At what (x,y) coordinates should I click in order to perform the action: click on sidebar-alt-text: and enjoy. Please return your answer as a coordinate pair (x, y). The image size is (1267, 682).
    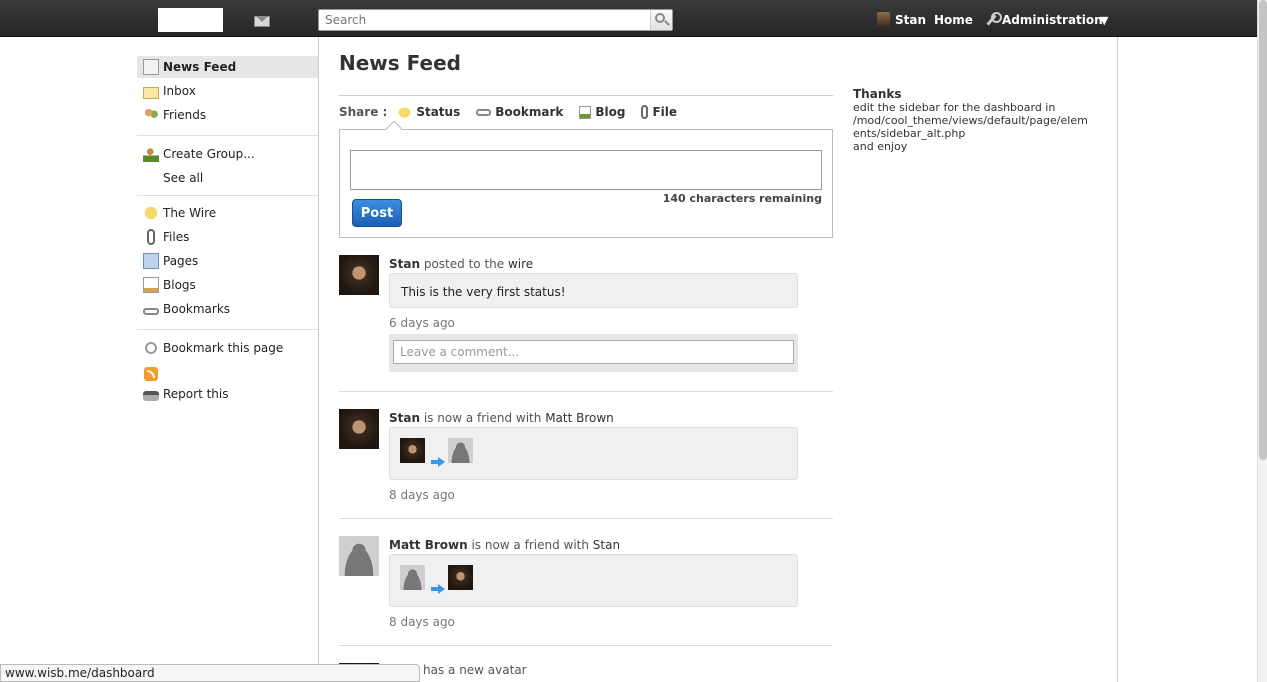
    Looking at the image, I should click on (880, 146).